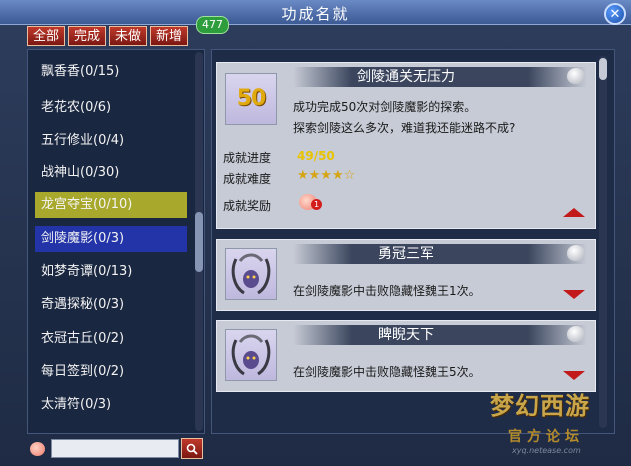 The width and height of the screenshot is (631, 466). What do you see at coordinates (46, 36) in the screenshot?
I see `tab-all: 全部` at bounding box center [46, 36].